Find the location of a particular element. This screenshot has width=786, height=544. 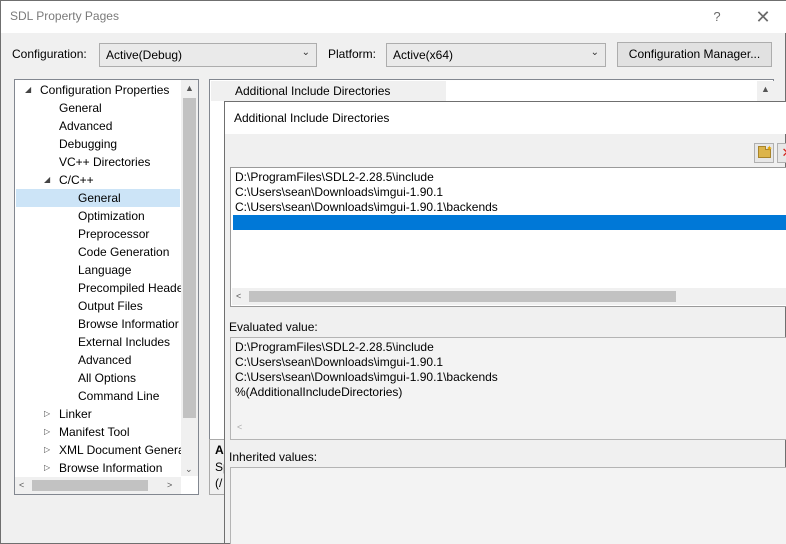

title-bar: SDL Property Pages ? ✕ is located at coordinates (393, 17).